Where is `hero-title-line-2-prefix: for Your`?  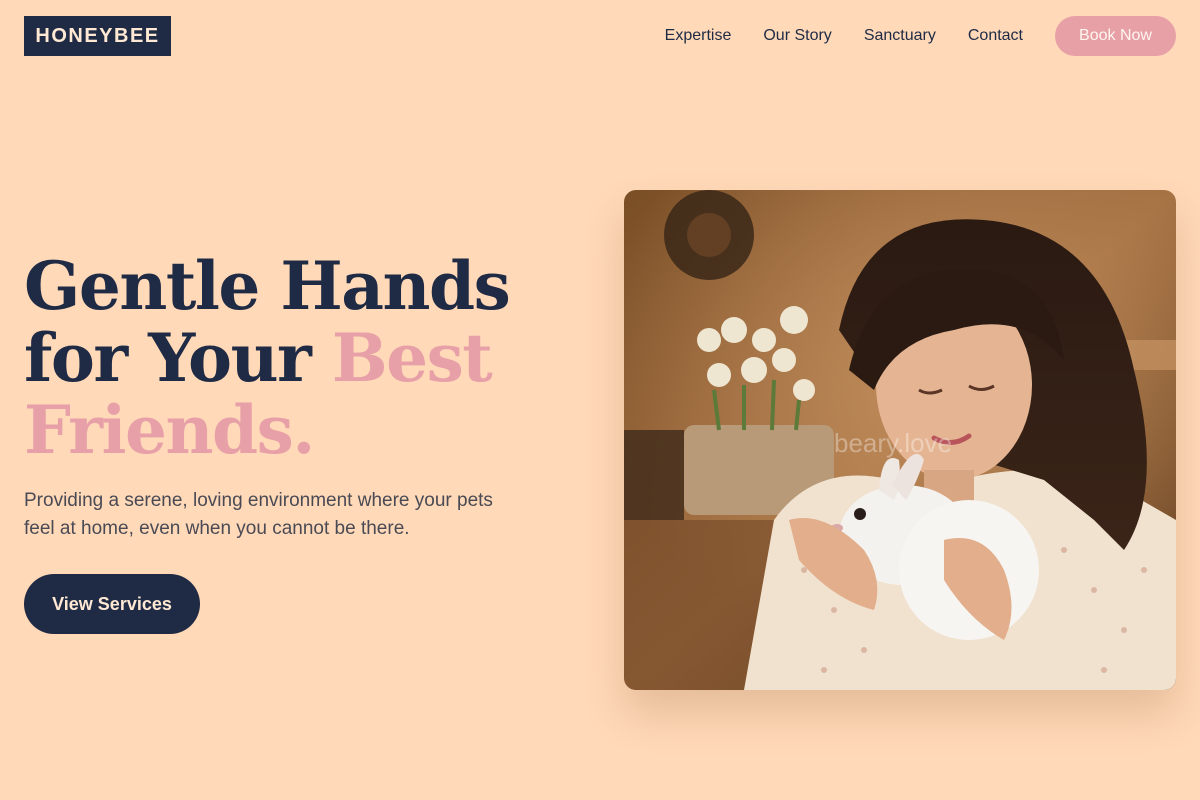
hero-title-line-2-prefix: for Your is located at coordinates (178, 358).